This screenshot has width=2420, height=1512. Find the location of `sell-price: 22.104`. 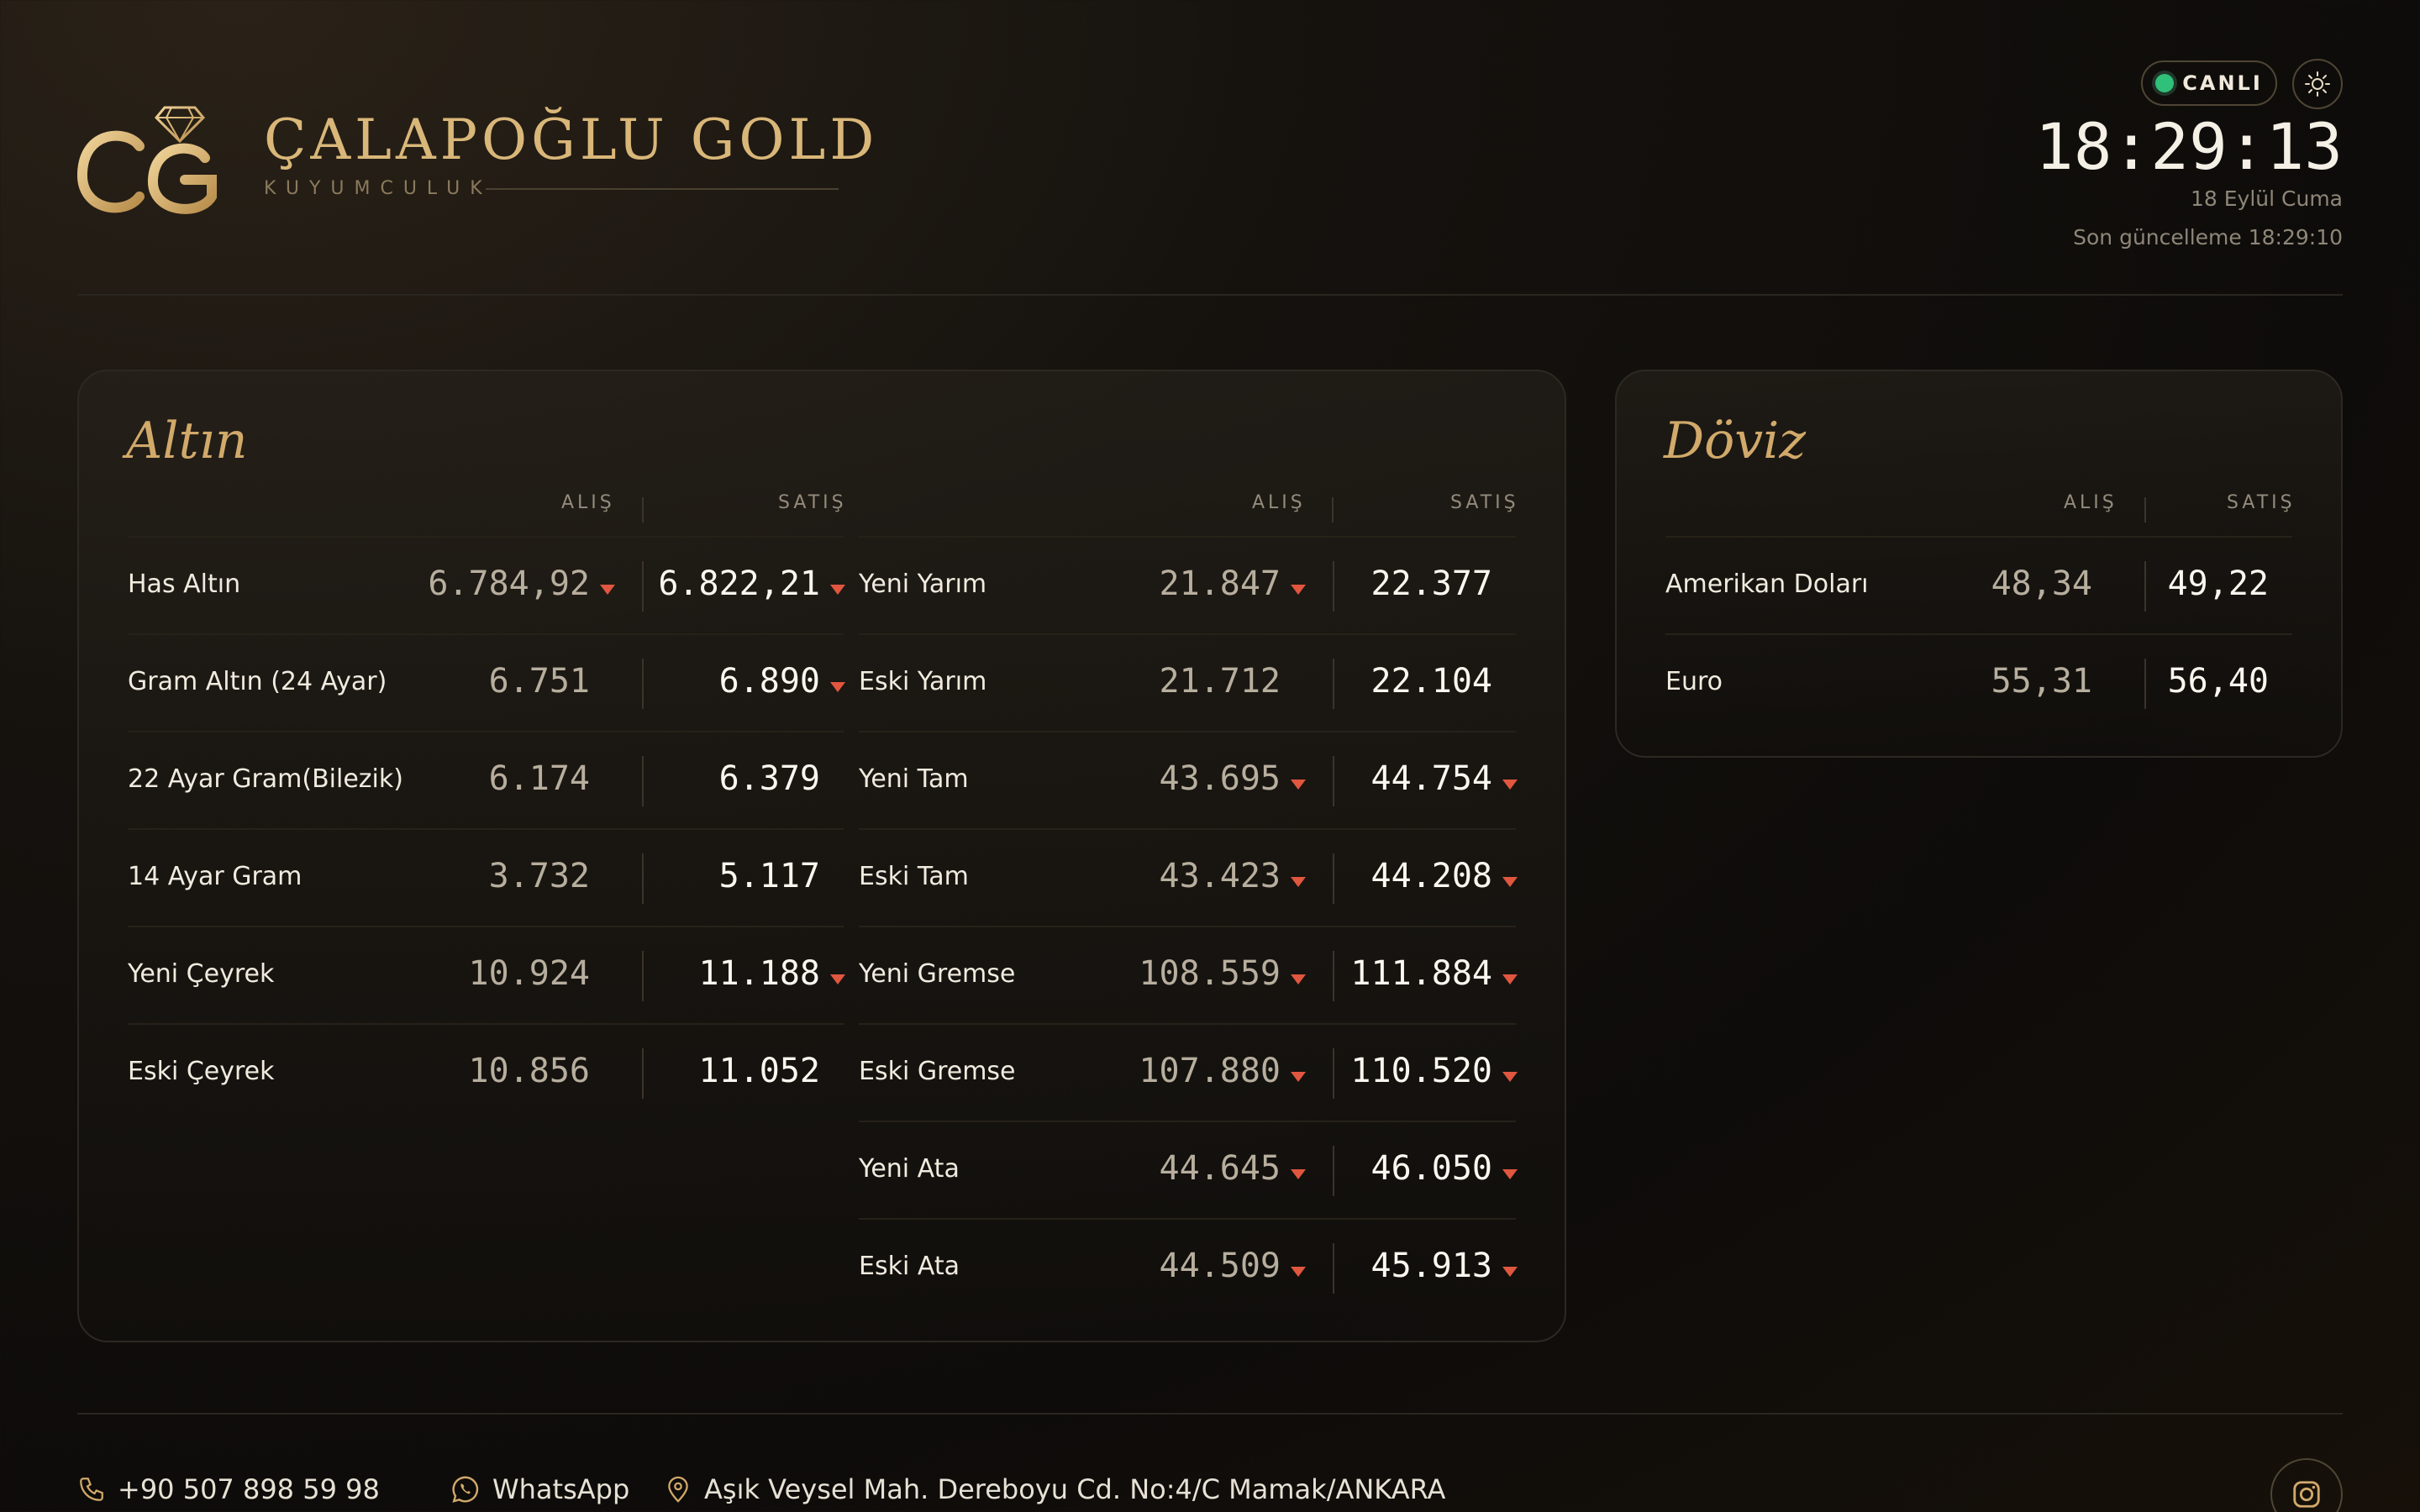

sell-price: 22.104 is located at coordinates (1432, 681).